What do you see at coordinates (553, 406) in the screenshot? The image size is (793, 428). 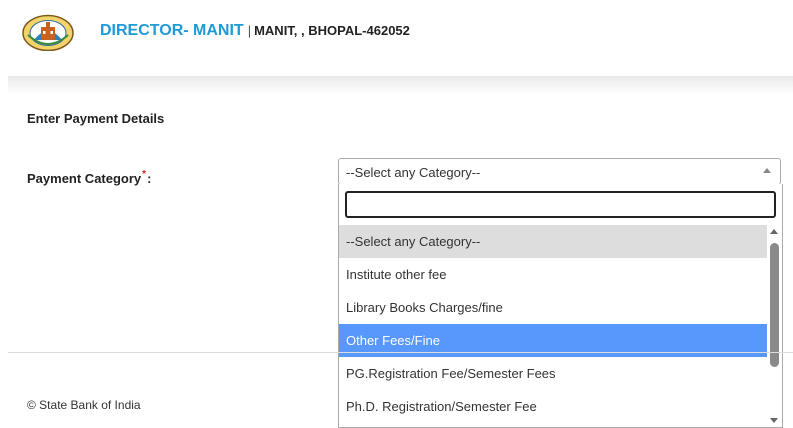 I see `category-option: Ph.D. Registration/Semester Fee` at bounding box center [553, 406].